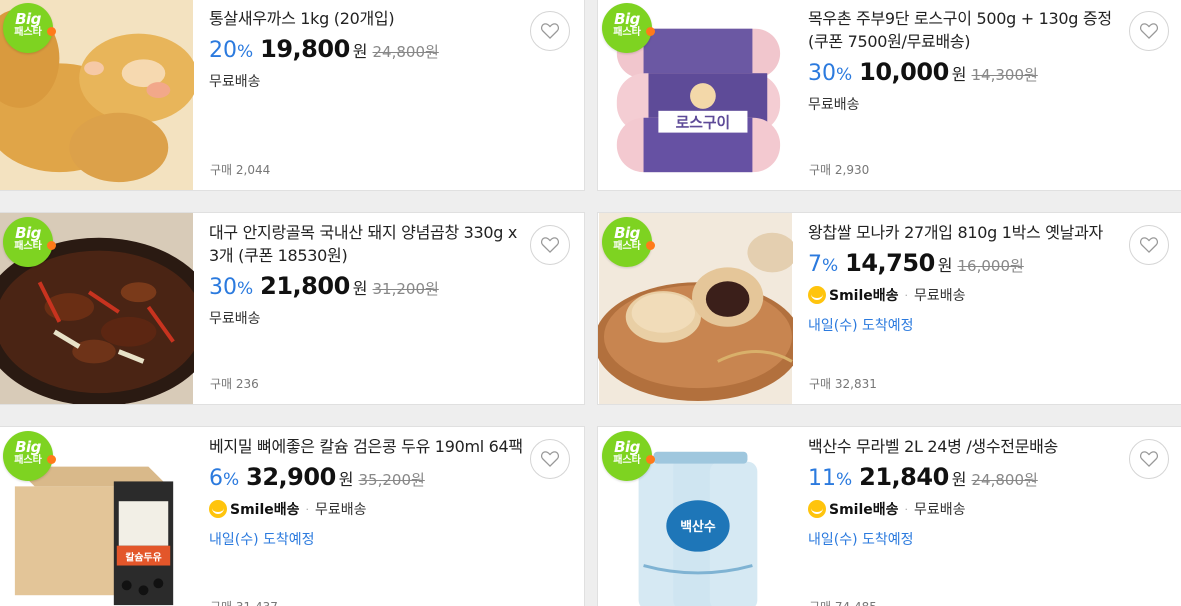  Describe the element at coordinates (990, 266) in the screenshot. I see `original-price: 16,000원` at that location.